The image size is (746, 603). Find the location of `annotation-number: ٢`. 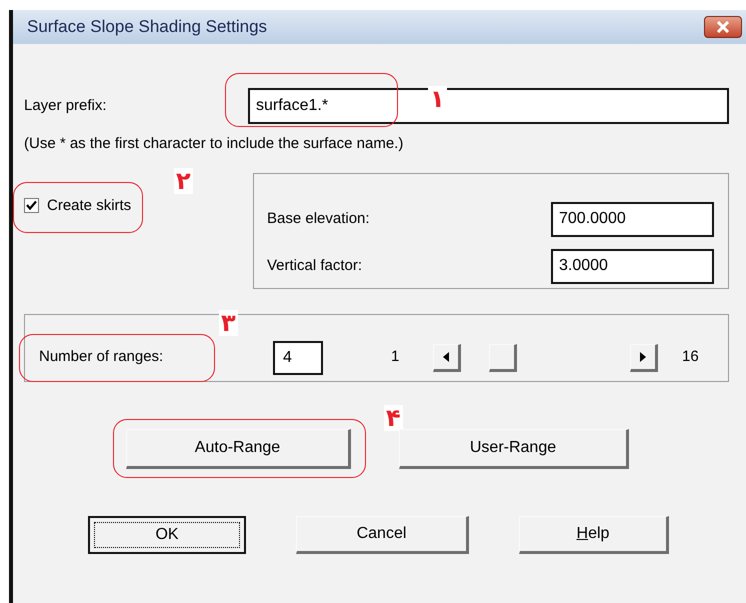

annotation-number: ٢ is located at coordinates (183, 181).